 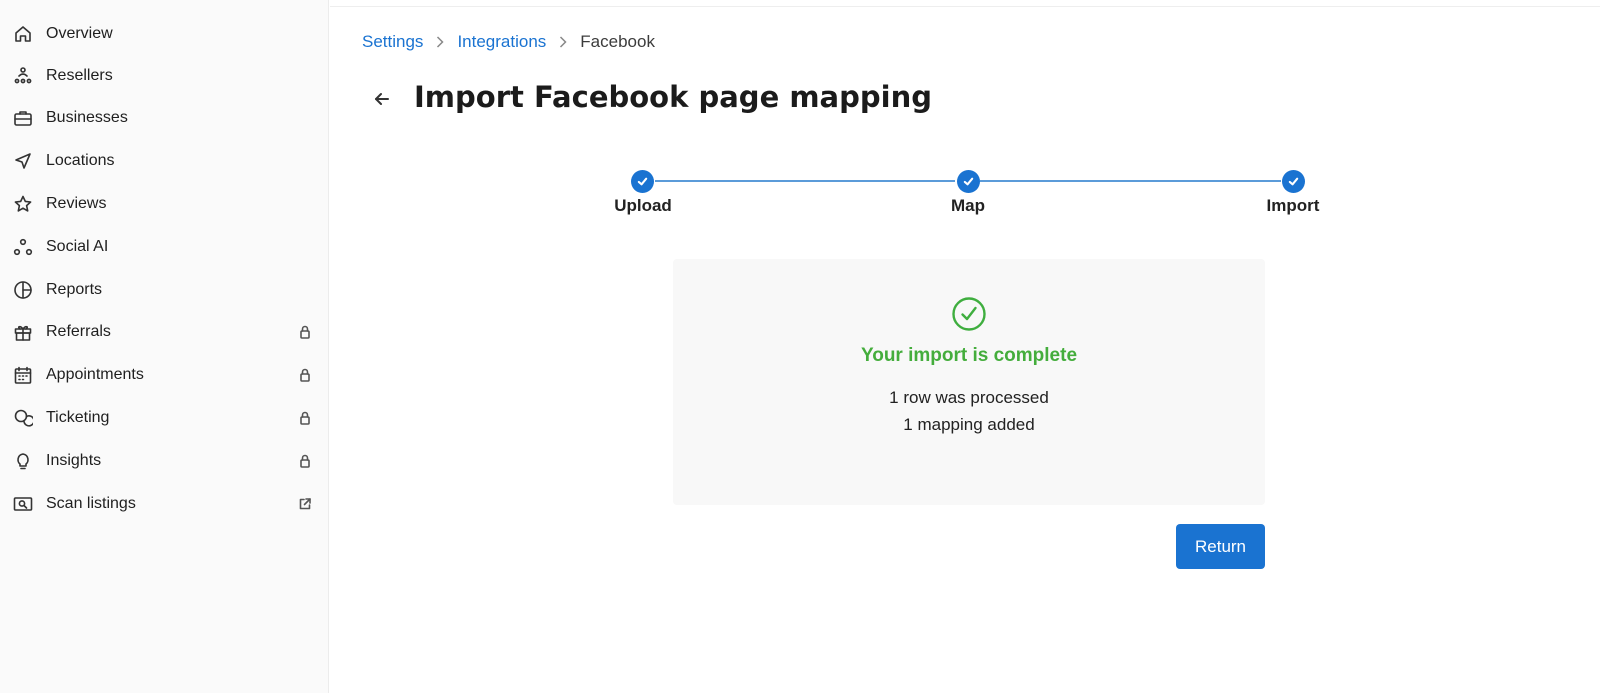 I want to click on step-label-map: Map, so click(x=968, y=205).